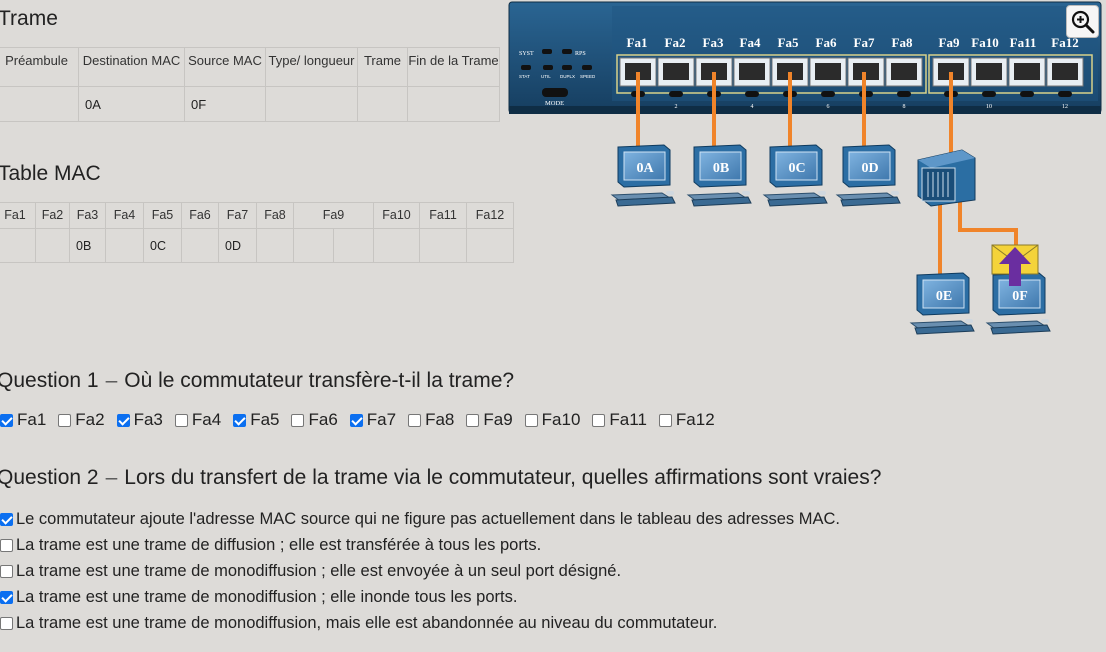 The width and height of the screenshot is (1106, 652). Describe the element at coordinates (265, 419) in the screenshot. I see `option-label: Fa5` at that location.